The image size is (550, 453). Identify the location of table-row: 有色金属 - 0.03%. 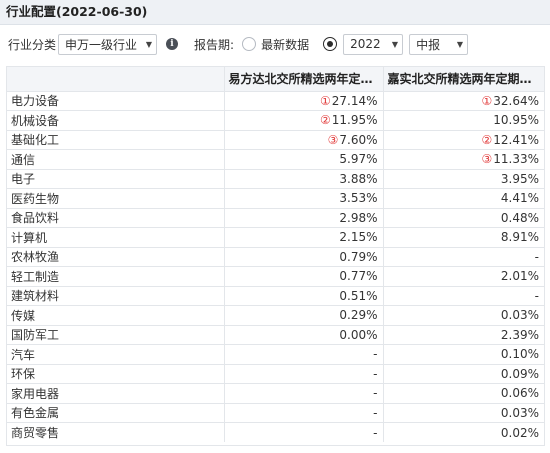
(275, 413).